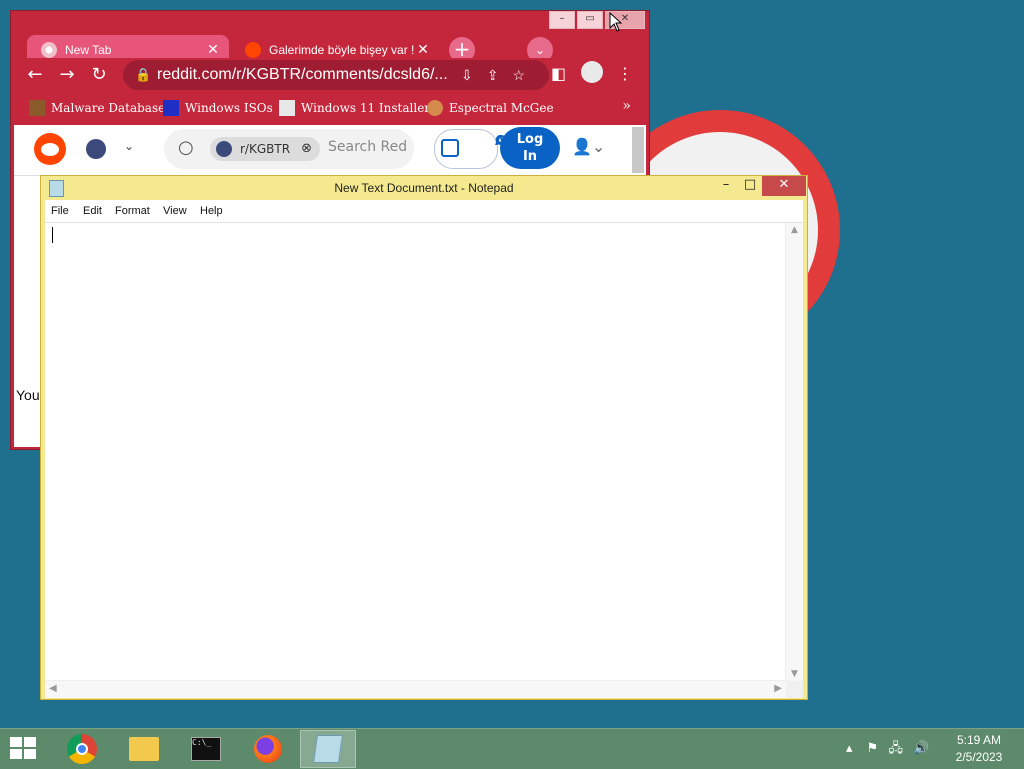  I want to click on windows-logo-icon, so click(16, 742).